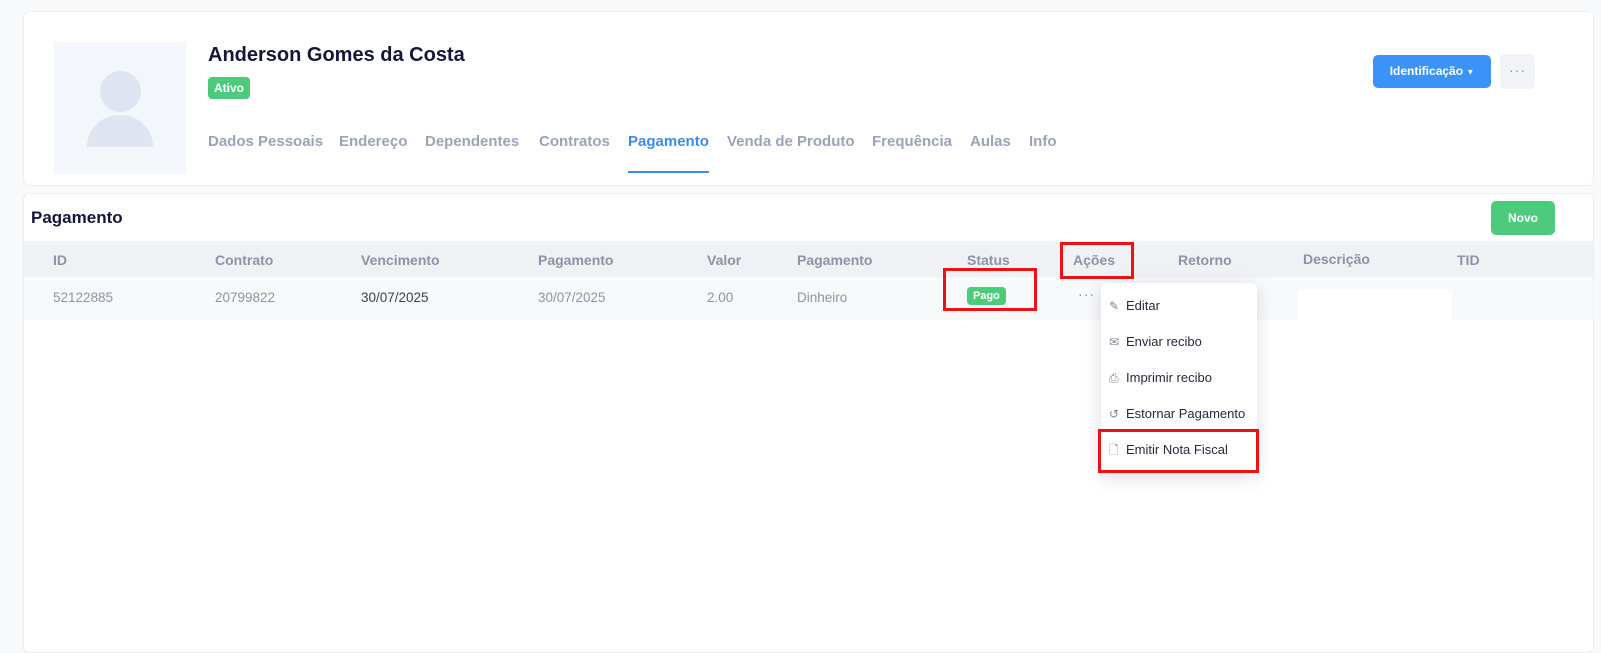 The image size is (1601, 653). Describe the element at coordinates (720, 297) in the screenshot. I see `cell-valor: 2.00` at that location.